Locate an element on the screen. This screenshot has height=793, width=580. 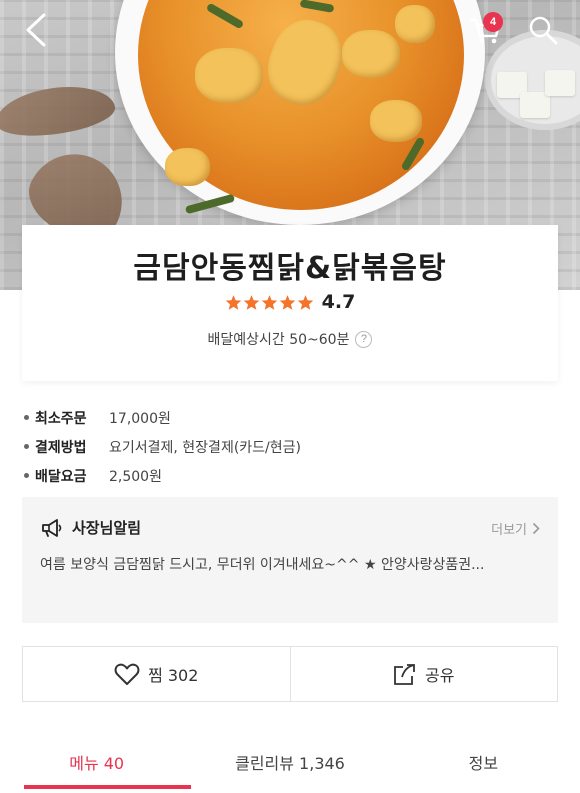
favorite-button: 찜 302 is located at coordinates (156, 674).